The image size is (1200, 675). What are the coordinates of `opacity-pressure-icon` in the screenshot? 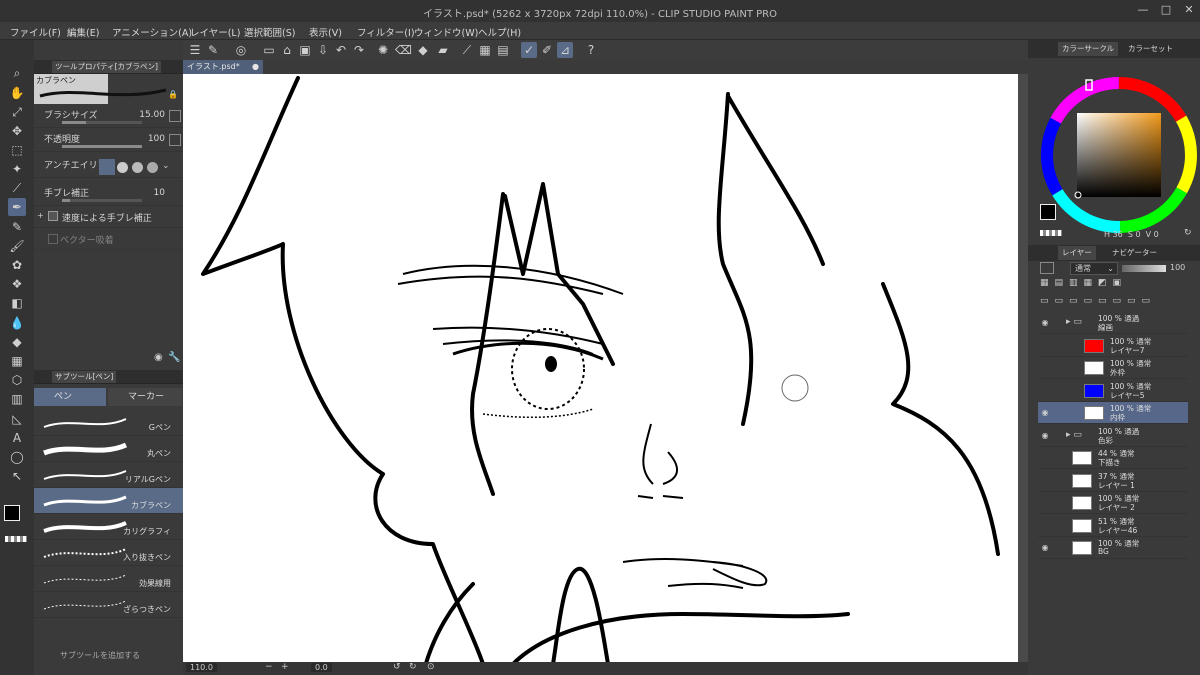 It's located at (175, 140).